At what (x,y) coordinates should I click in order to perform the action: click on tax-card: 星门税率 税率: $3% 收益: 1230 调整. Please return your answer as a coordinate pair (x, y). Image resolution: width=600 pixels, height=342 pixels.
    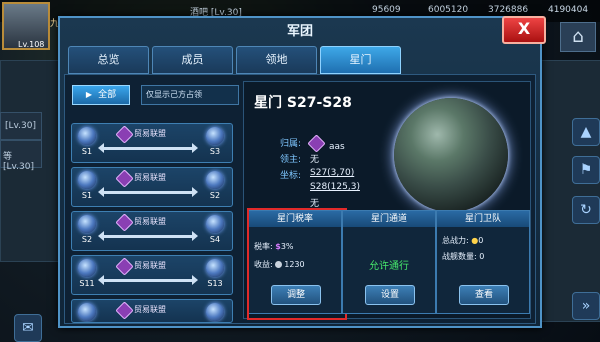
    Looking at the image, I should click on (297, 264).